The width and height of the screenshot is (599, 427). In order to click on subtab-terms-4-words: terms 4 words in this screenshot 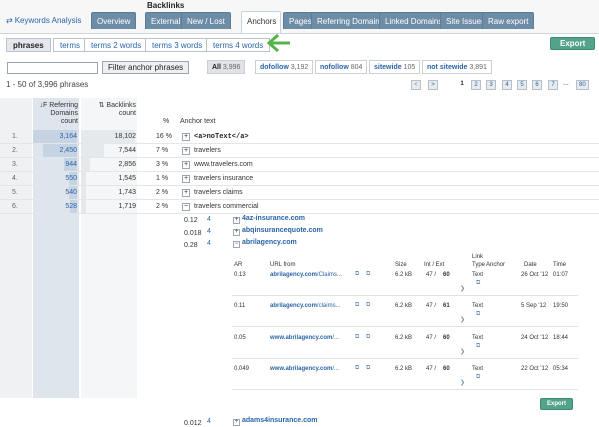, I will do `click(238, 45)`.